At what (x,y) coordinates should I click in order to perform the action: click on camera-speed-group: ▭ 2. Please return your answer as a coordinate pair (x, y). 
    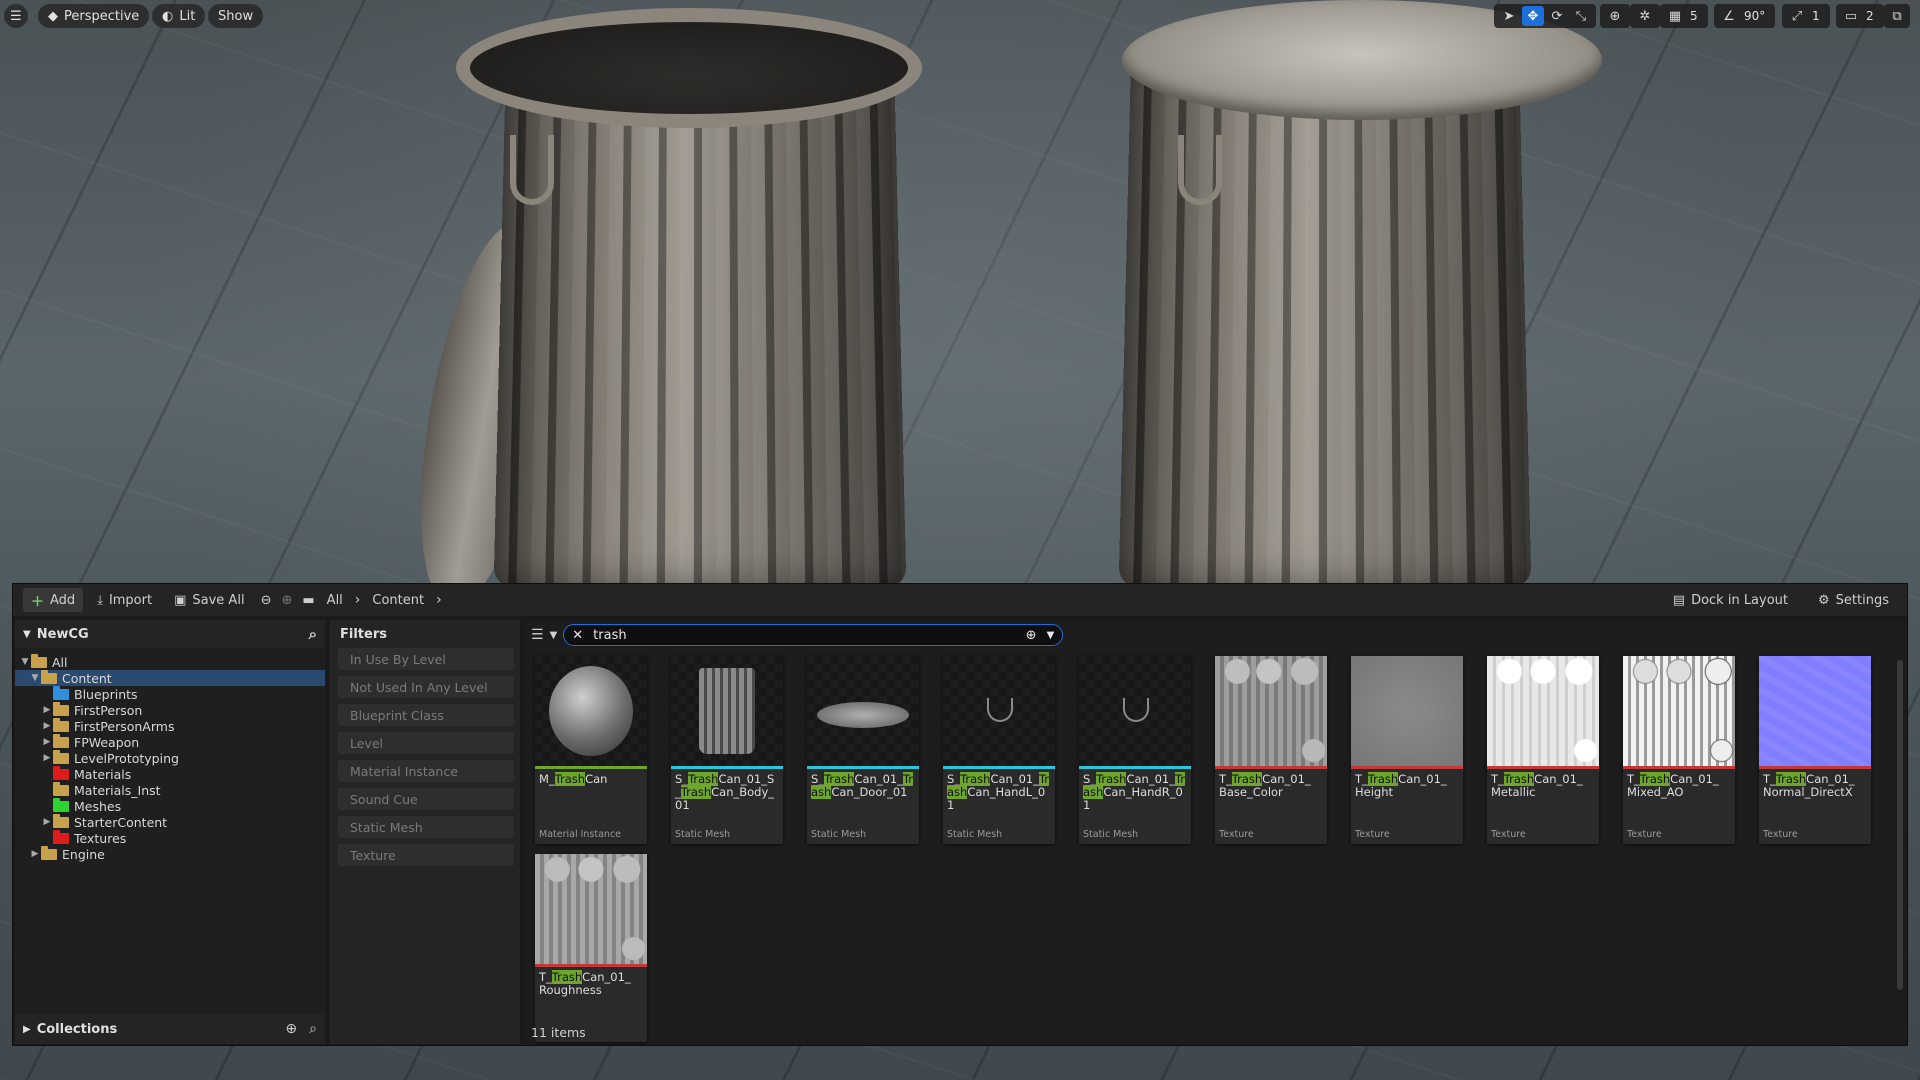
    Looking at the image, I should click on (1860, 16).